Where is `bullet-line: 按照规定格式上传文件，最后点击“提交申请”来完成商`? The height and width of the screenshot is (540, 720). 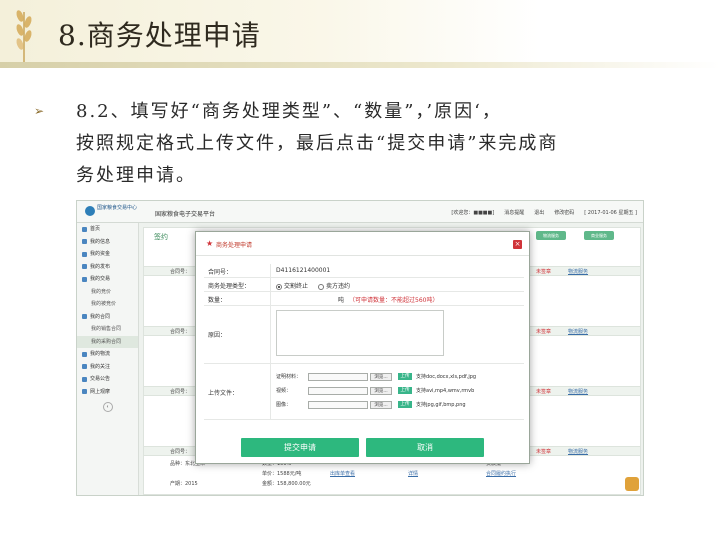 bullet-line: 按照规定格式上传文件，最后点击“提交申请”来完成商 is located at coordinates (317, 143).